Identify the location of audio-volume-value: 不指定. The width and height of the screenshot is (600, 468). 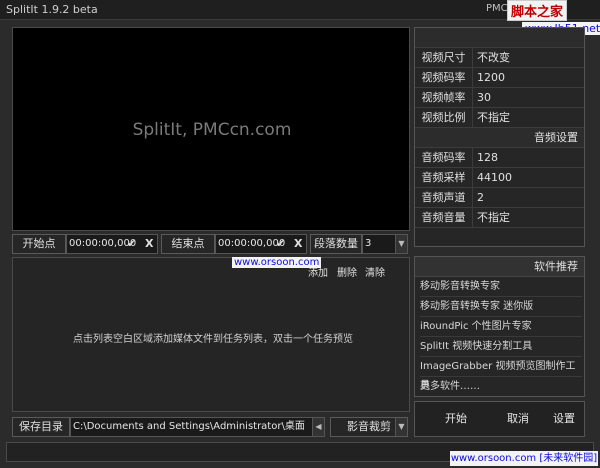
(493, 218).